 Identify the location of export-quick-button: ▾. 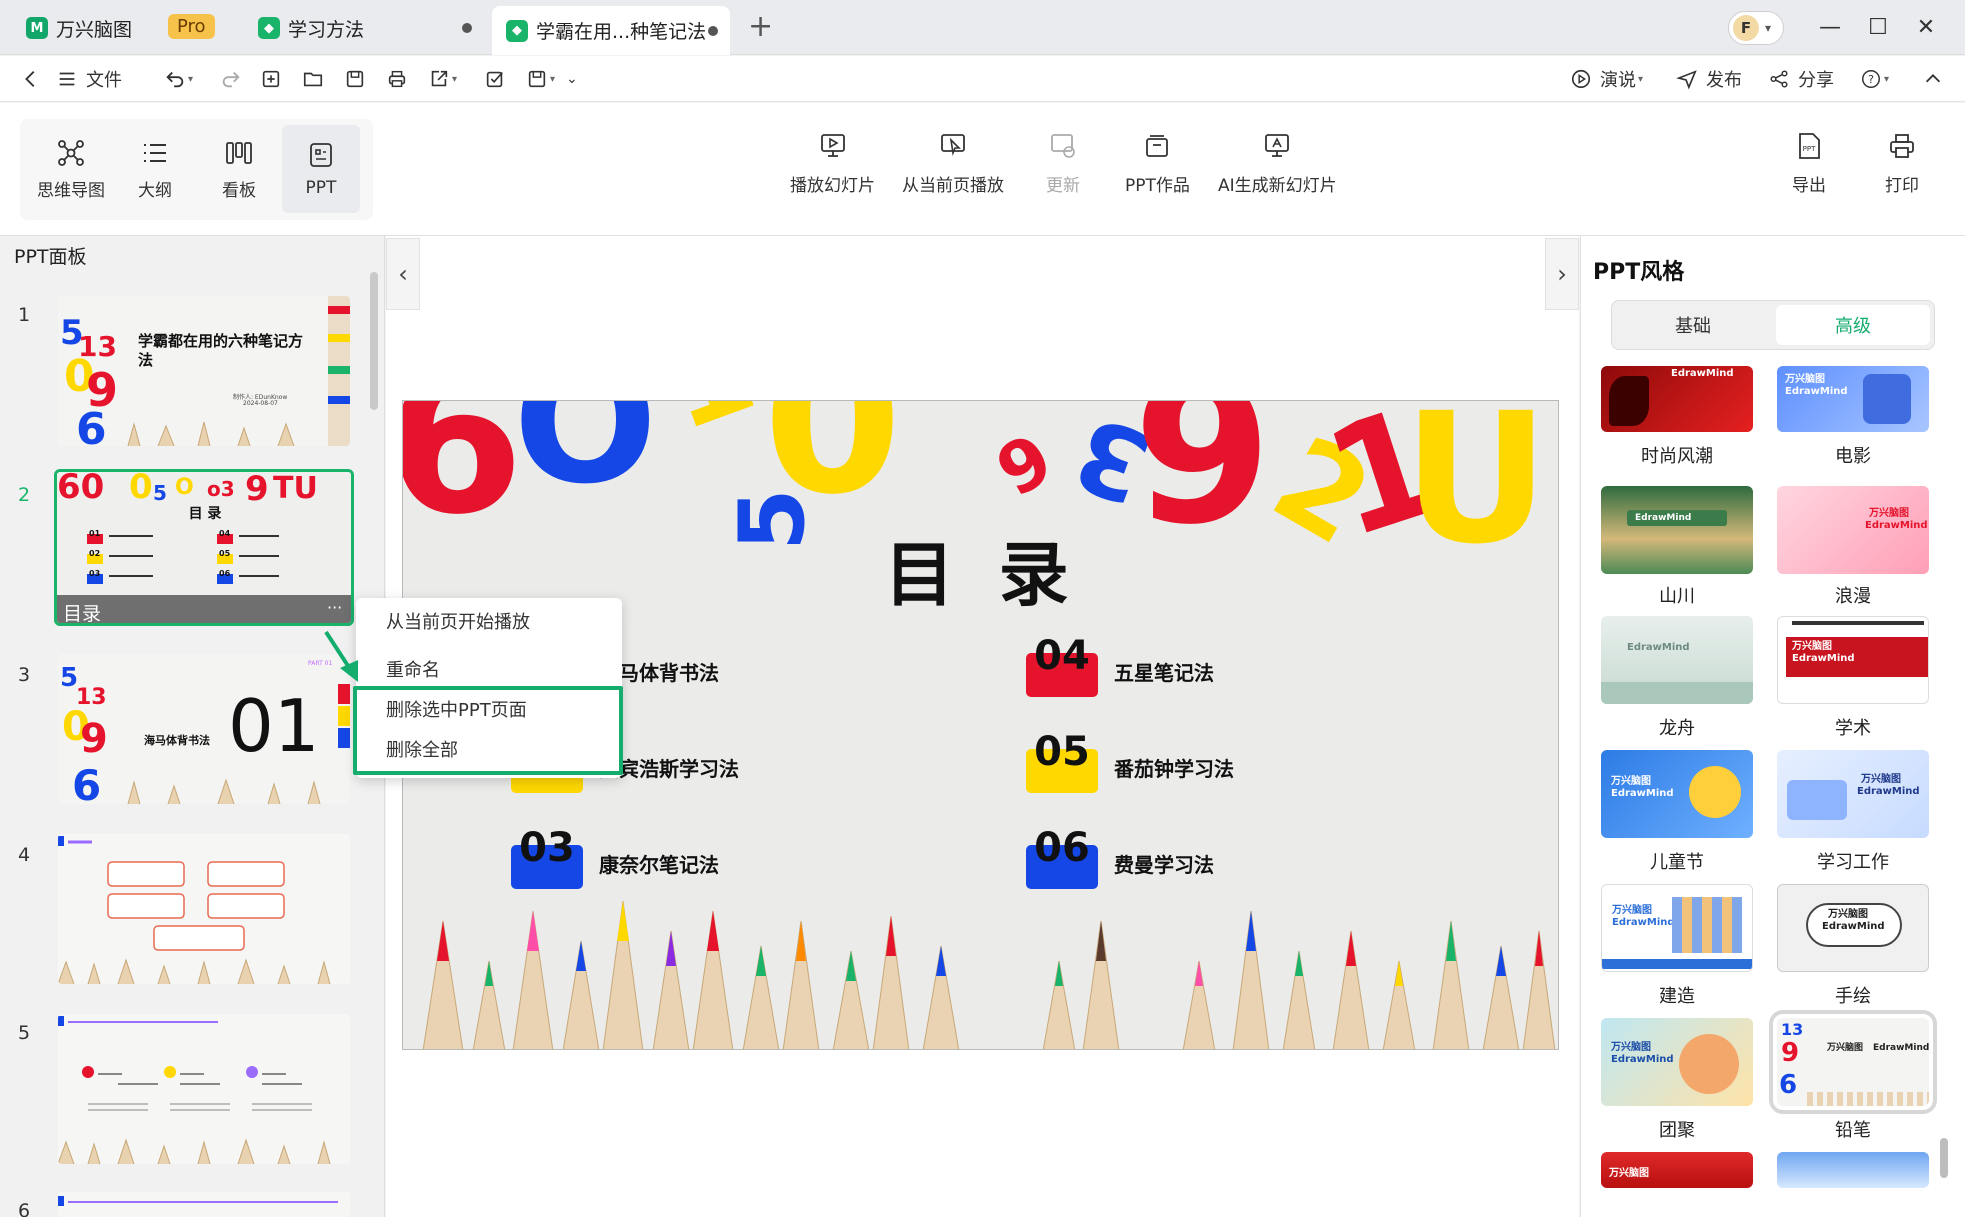
(442, 79).